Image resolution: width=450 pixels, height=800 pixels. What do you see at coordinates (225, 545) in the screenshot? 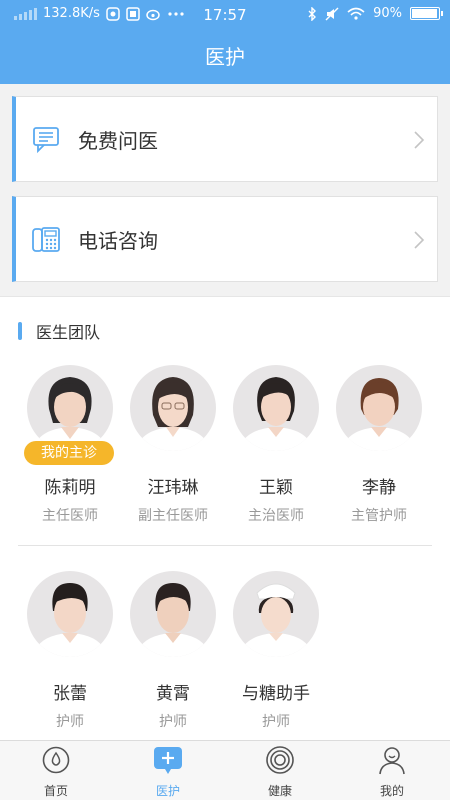
I see `row-divider` at bounding box center [225, 545].